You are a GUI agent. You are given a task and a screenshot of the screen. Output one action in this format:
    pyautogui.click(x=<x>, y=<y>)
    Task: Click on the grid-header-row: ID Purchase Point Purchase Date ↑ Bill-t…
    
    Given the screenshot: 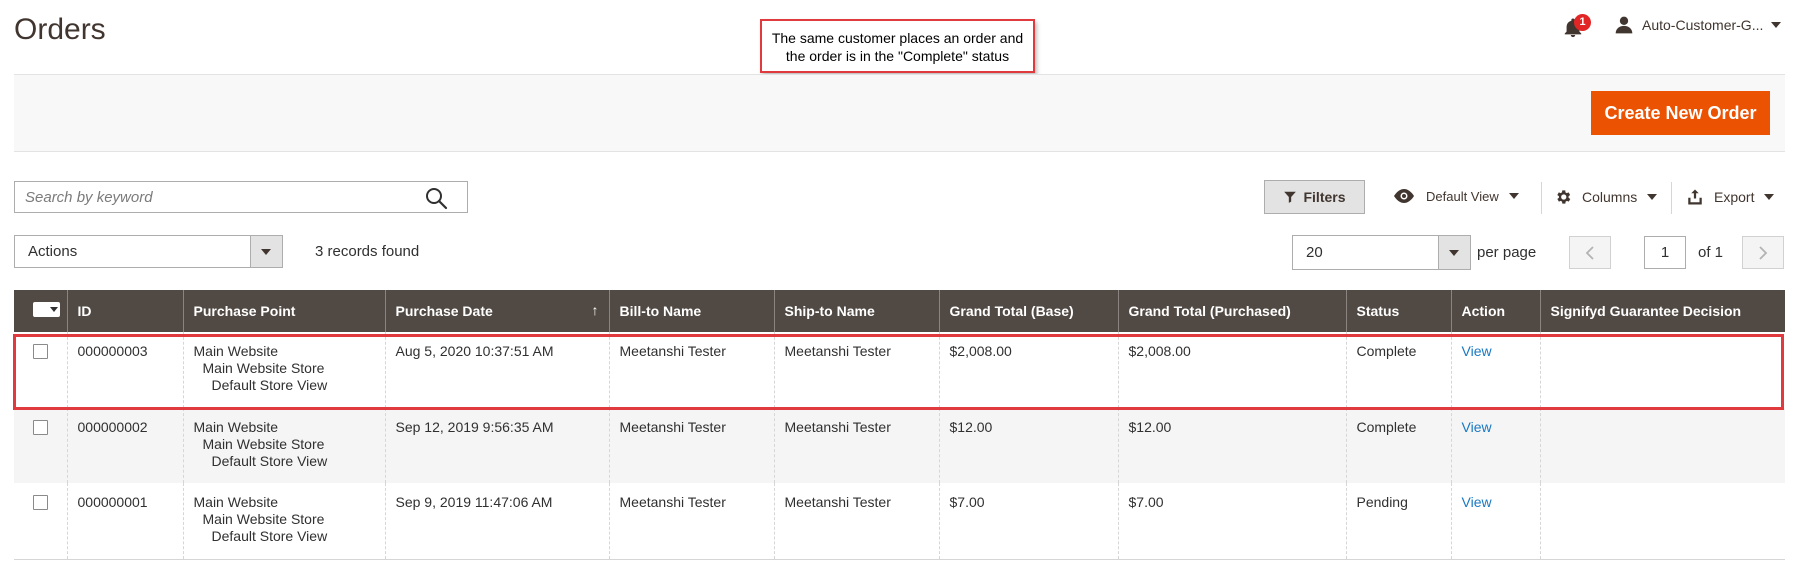 What is the action you would take?
    pyautogui.click(x=899, y=311)
    